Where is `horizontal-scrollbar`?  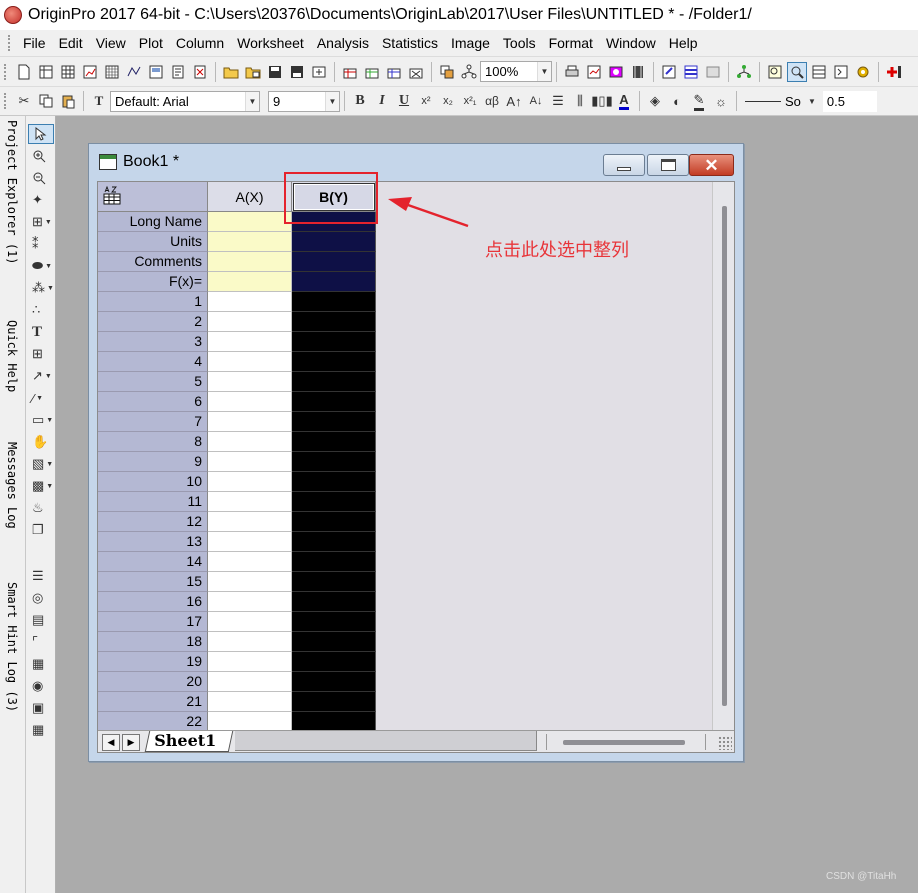 horizontal-scrollbar is located at coordinates (626, 742).